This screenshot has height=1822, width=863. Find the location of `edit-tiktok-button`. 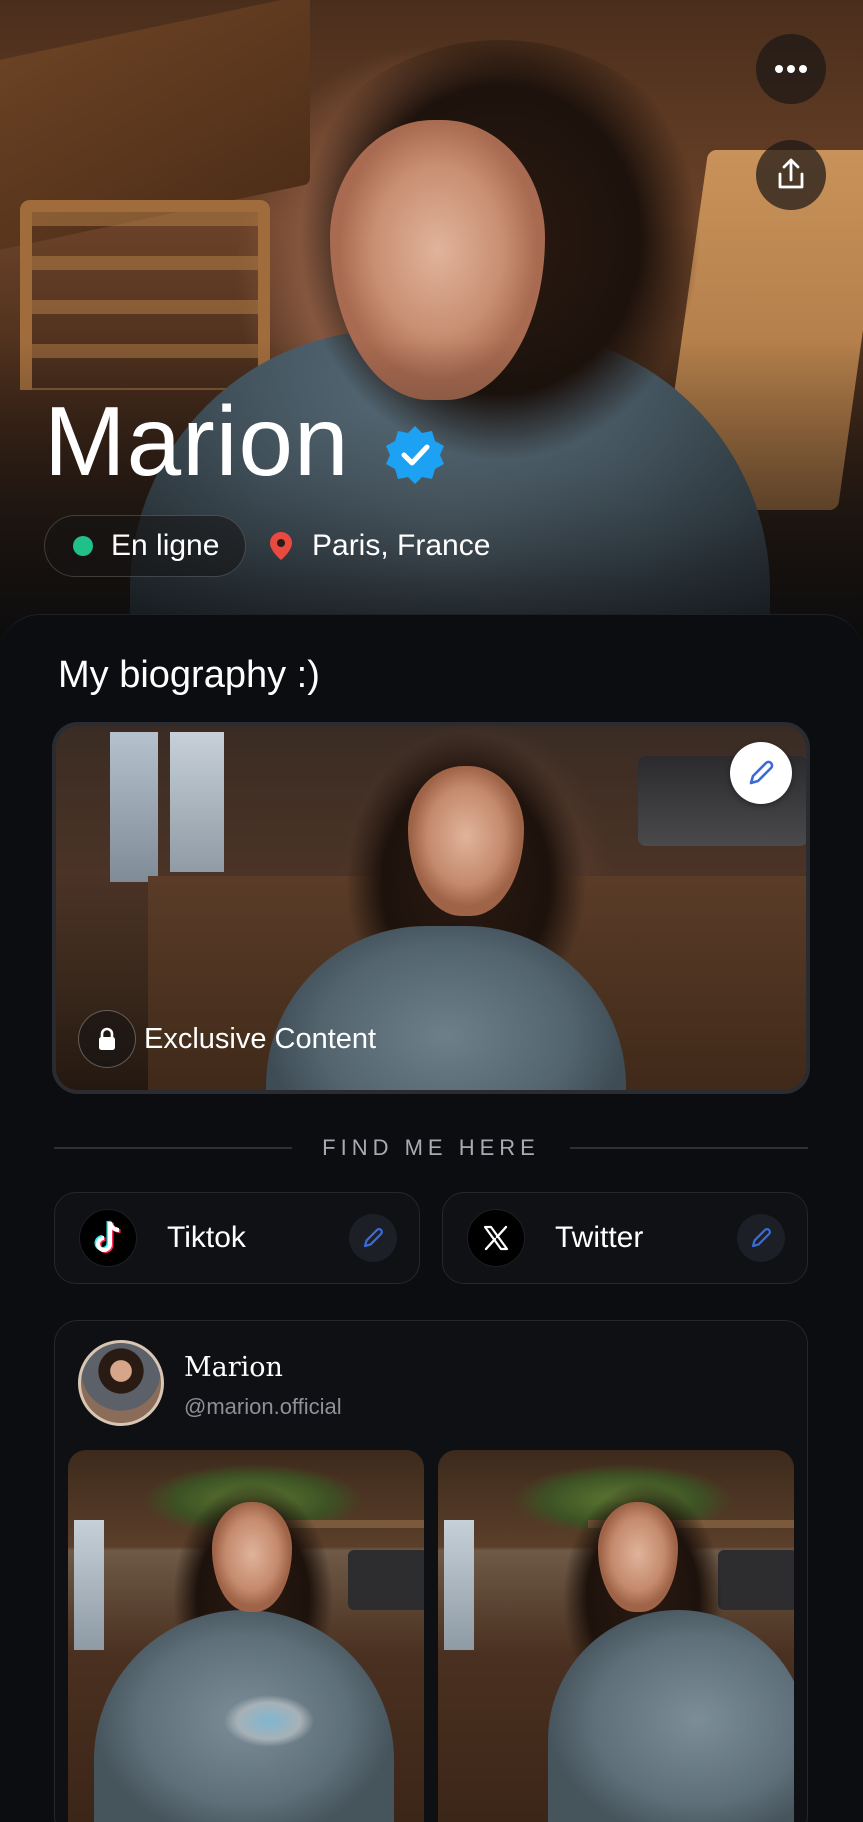

edit-tiktok-button is located at coordinates (373, 1238).